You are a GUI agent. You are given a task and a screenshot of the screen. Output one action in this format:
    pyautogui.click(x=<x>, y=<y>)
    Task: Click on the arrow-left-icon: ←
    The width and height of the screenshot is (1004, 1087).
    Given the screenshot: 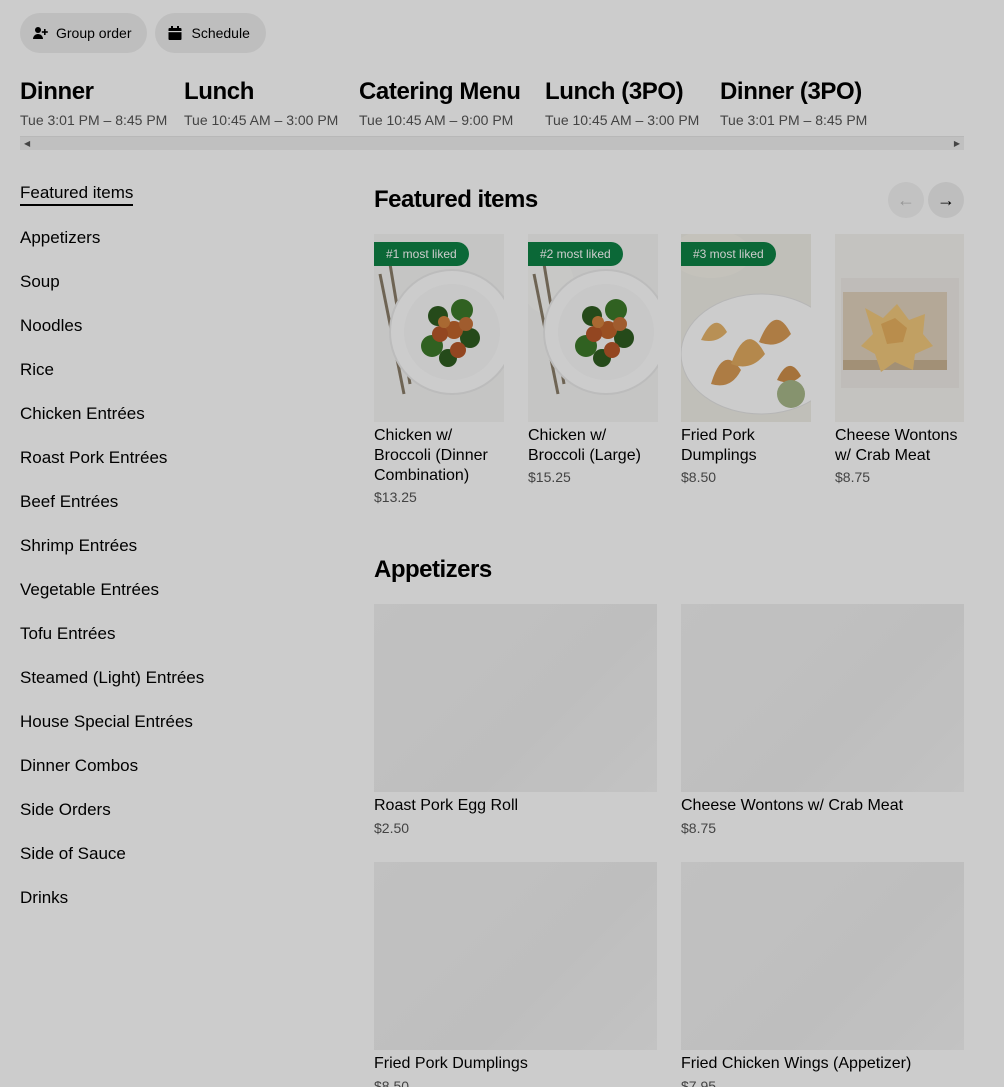 What is the action you would take?
    pyautogui.click(x=906, y=199)
    